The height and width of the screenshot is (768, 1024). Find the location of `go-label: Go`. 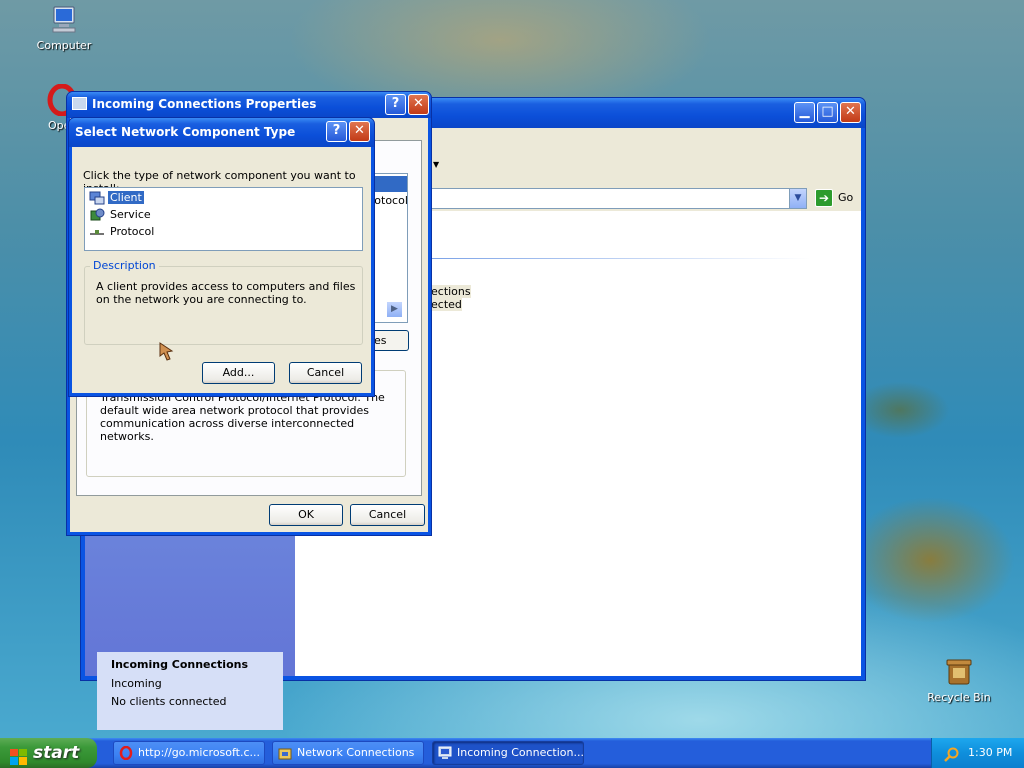

go-label: Go is located at coordinates (846, 197).